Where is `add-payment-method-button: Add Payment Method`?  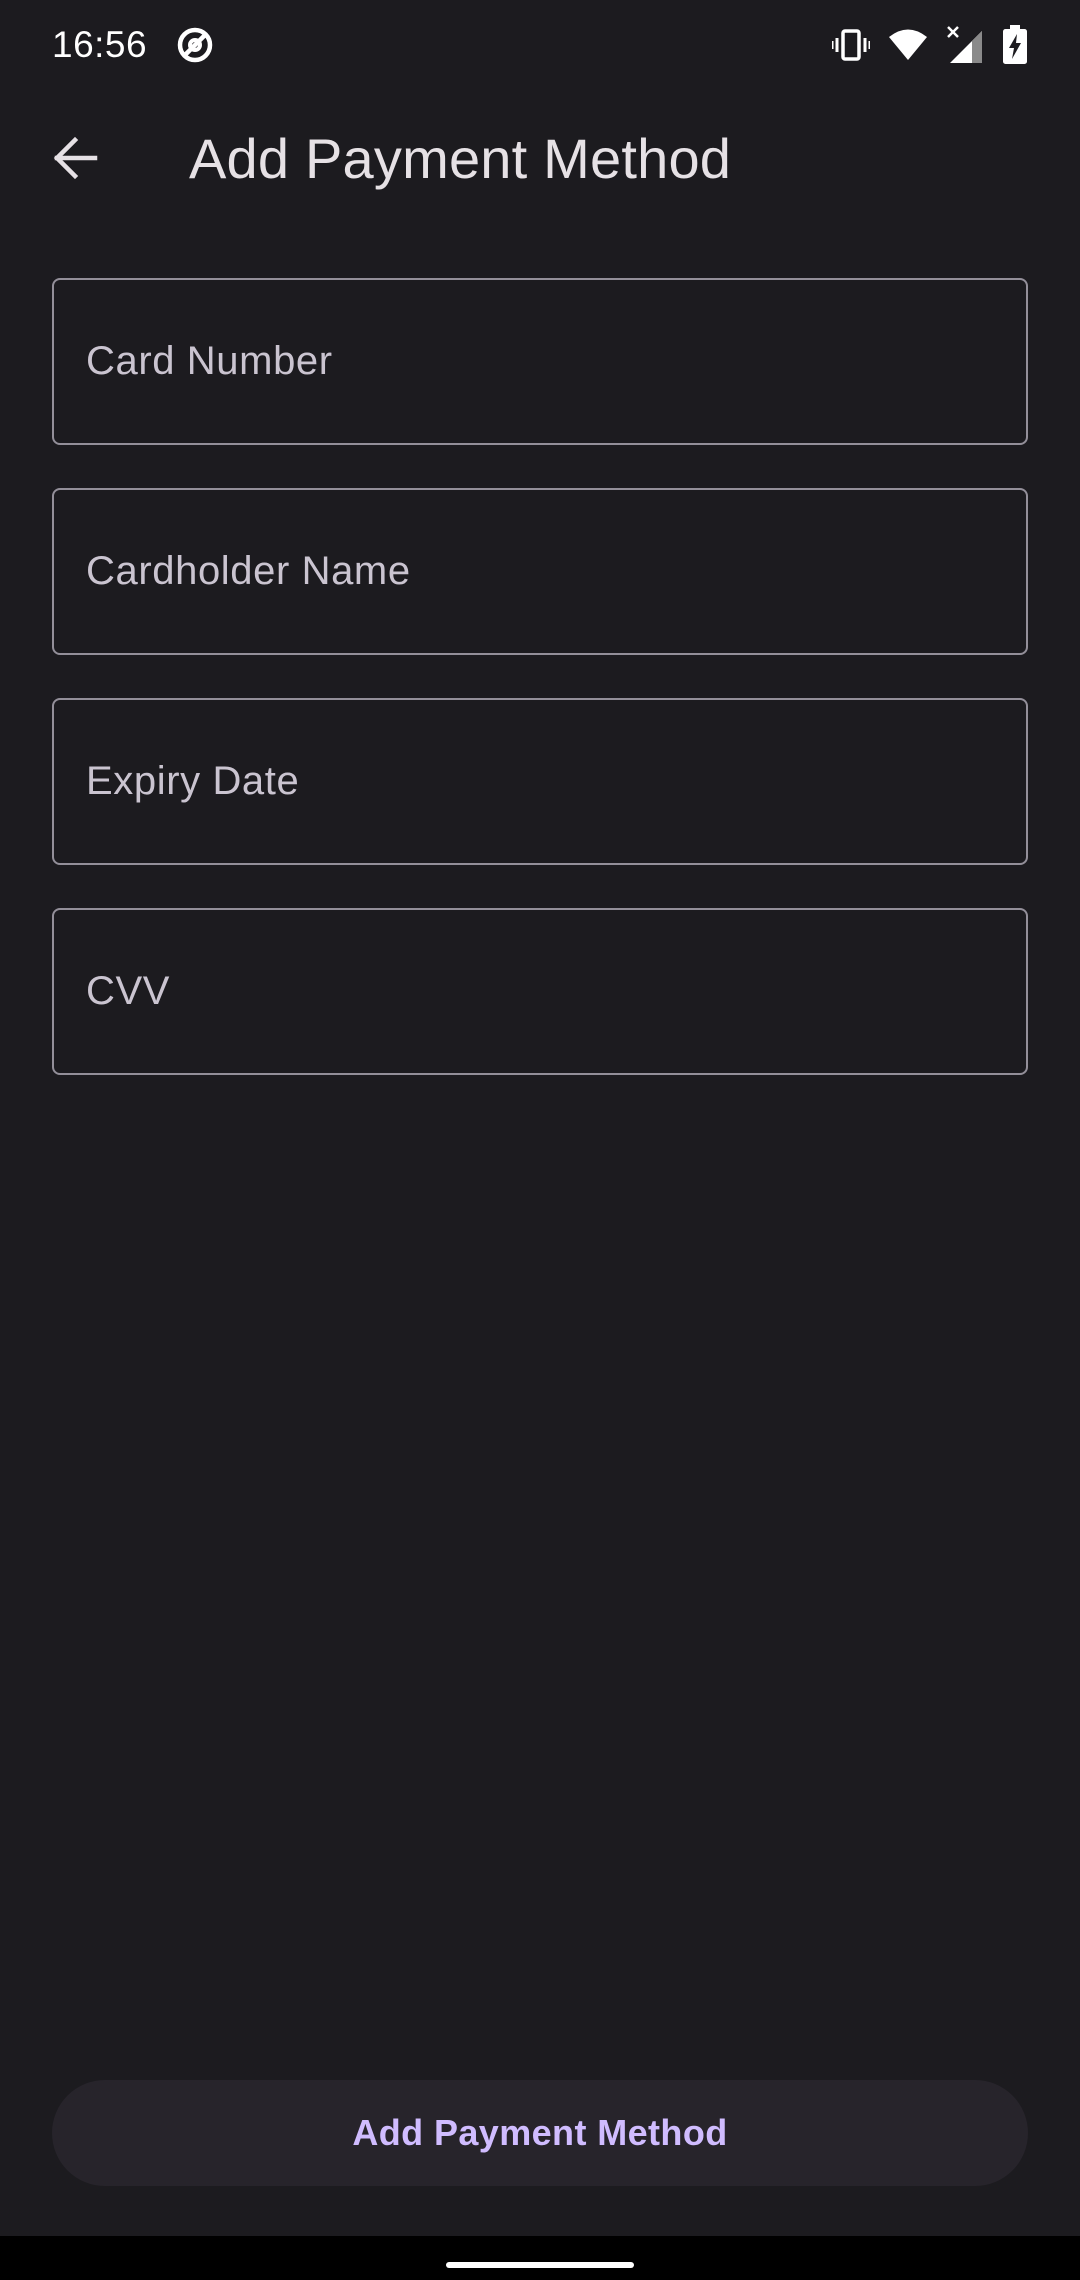
add-payment-method-button: Add Payment Method is located at coordinates (540, 2133).